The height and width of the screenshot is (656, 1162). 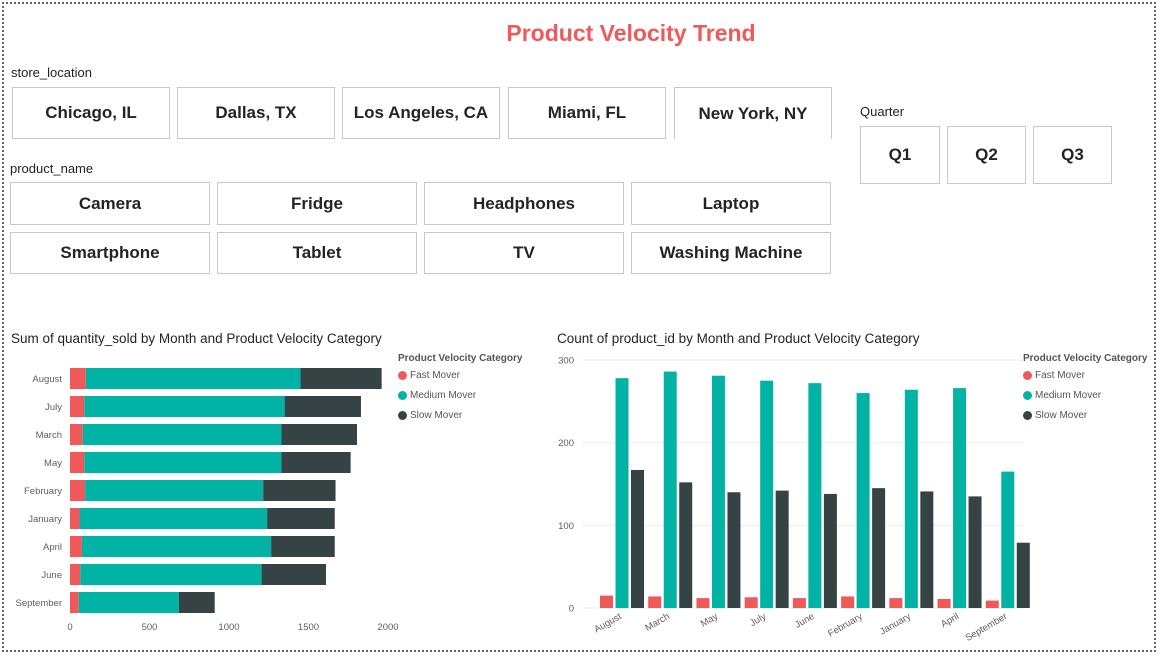 I want to click on chart2-legend-medium-label: Medium Mover, so click(x=1068, y=395).